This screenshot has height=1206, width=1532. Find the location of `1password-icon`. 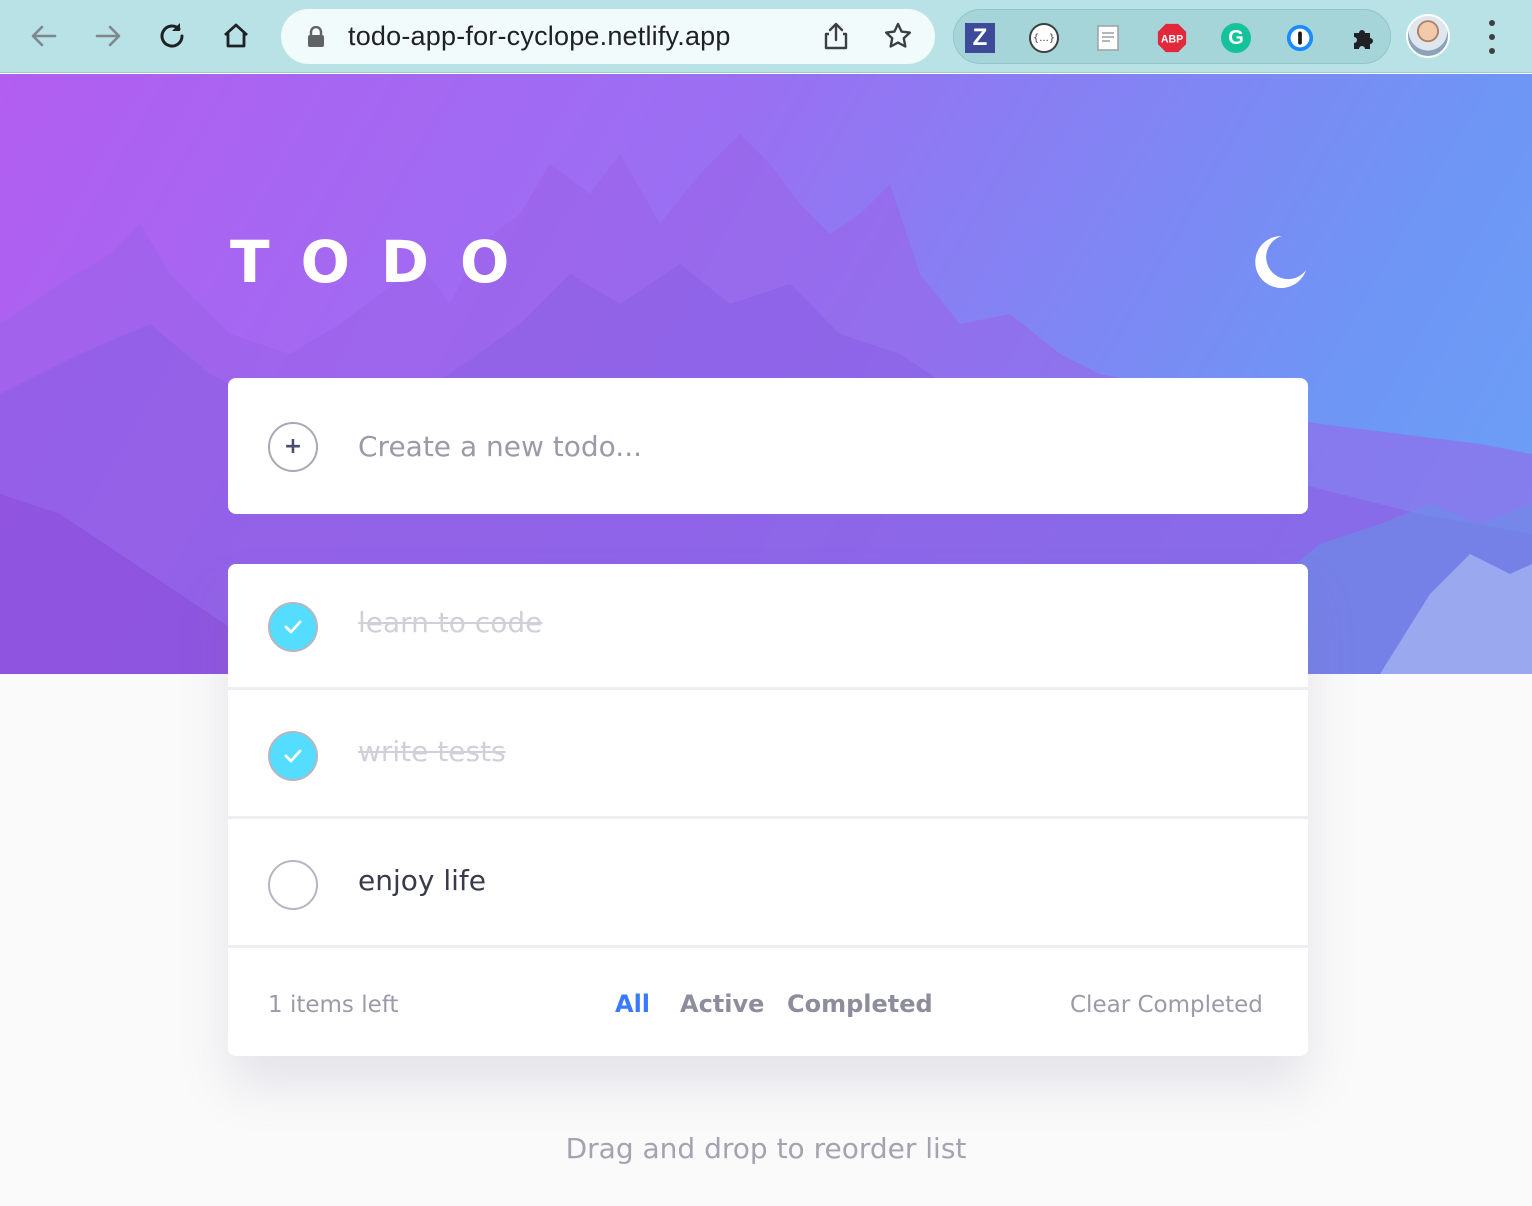

1password-icon is located at coordinates (1300, 38).